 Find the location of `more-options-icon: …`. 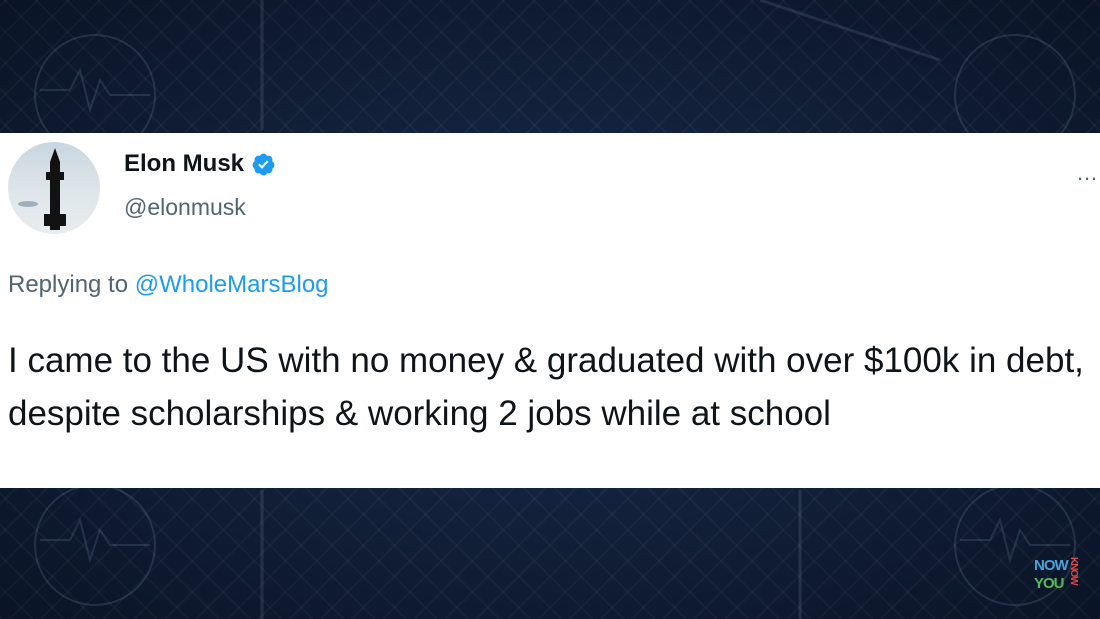

more-options-icon: … is located at coordinates (1087, 173).